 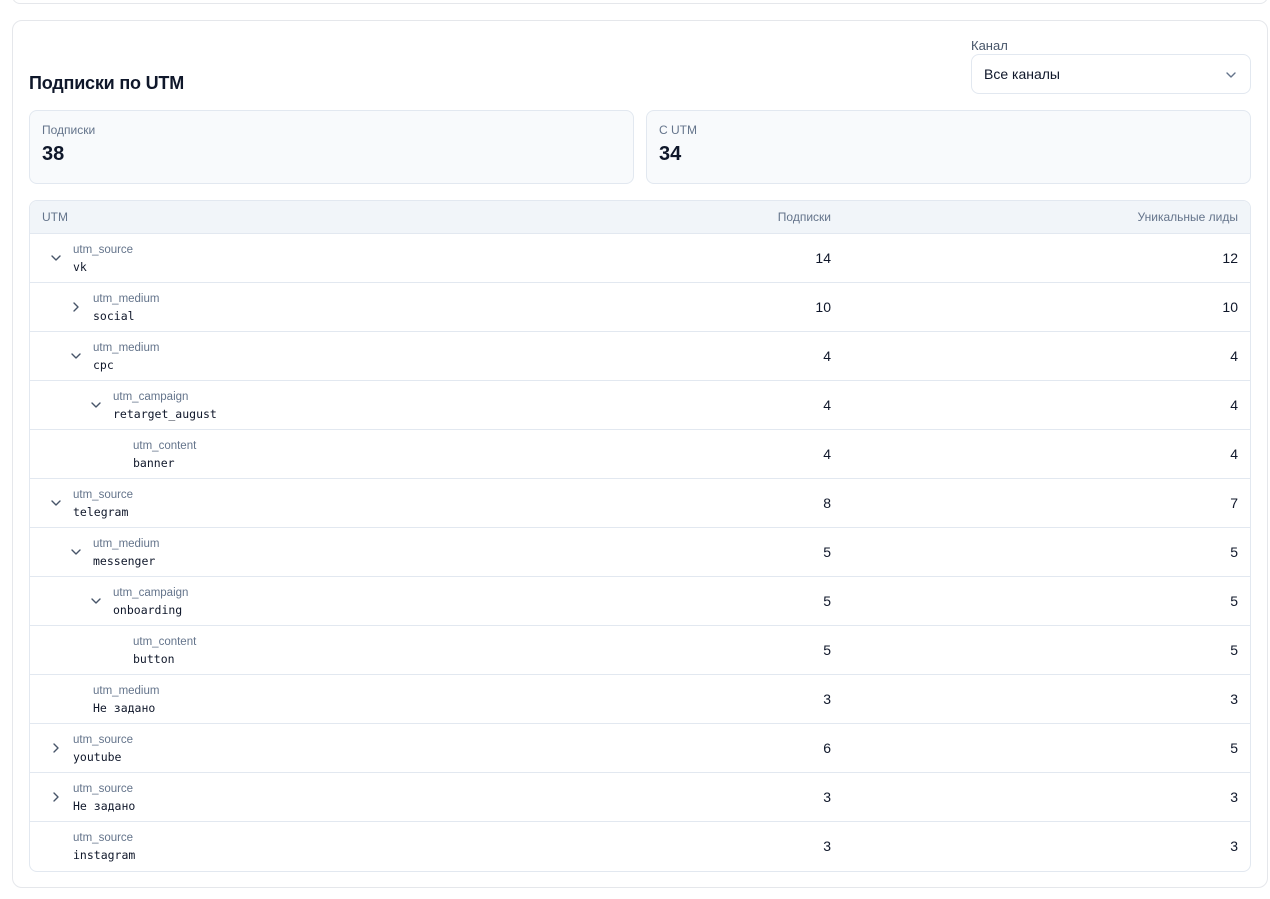 What do you see at coordinates (148, 610) in the screenshot?
I see `utm-value: onboarding` at bounding box center [148, 610].